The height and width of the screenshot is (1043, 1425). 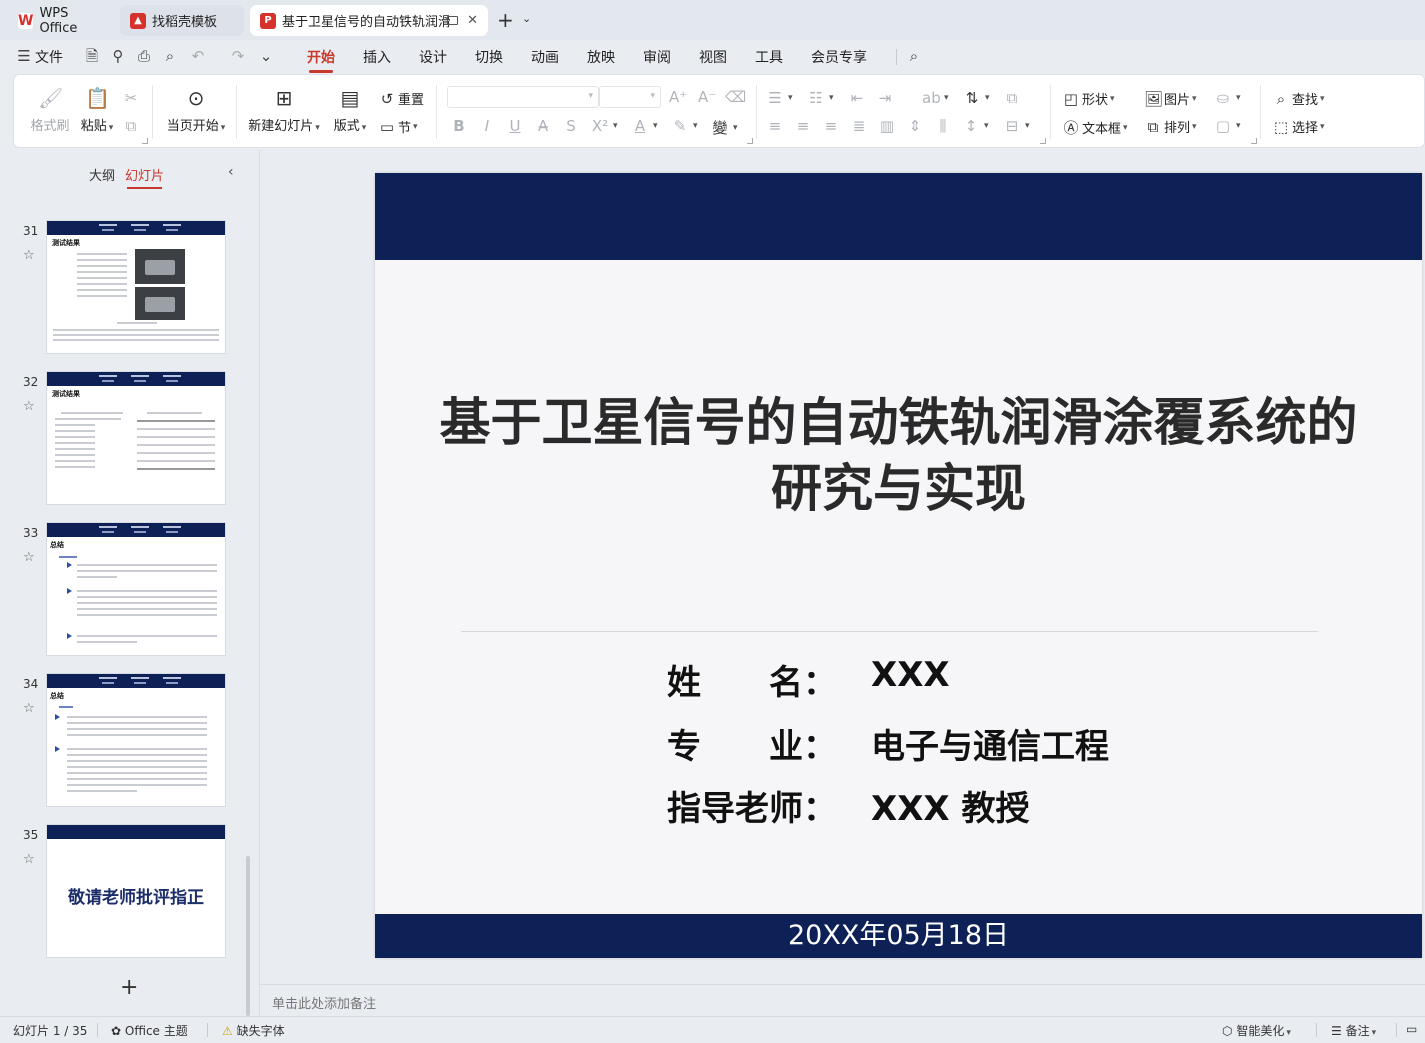 What do you see at coordinates (708, 97) in the screenshot?
I see `font-shrink-button: A⁻` at bounding box center [708, 97].